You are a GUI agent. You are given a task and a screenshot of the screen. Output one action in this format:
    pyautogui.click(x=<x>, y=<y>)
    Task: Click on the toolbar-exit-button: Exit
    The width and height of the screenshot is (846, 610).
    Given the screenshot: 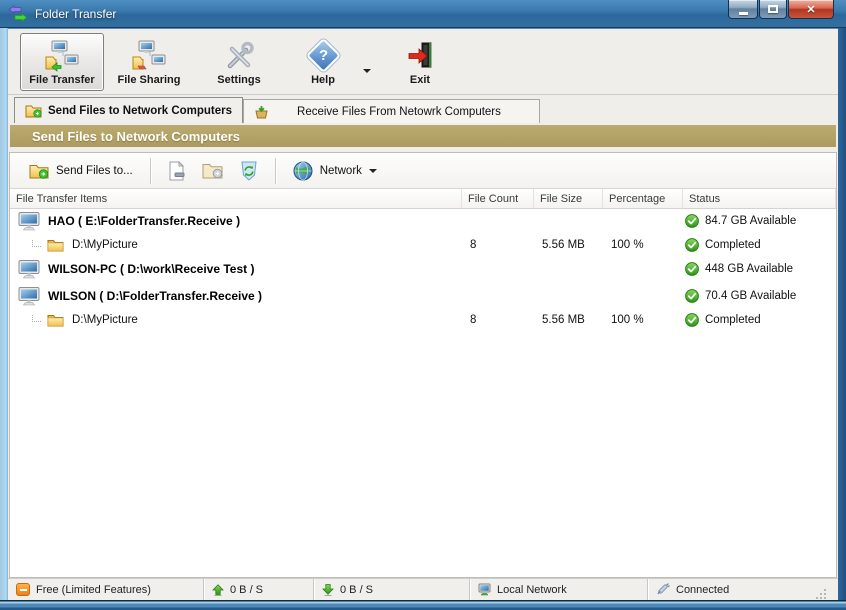 What is the action you would take?
    pyautogui.click(x=420, y=62)
    